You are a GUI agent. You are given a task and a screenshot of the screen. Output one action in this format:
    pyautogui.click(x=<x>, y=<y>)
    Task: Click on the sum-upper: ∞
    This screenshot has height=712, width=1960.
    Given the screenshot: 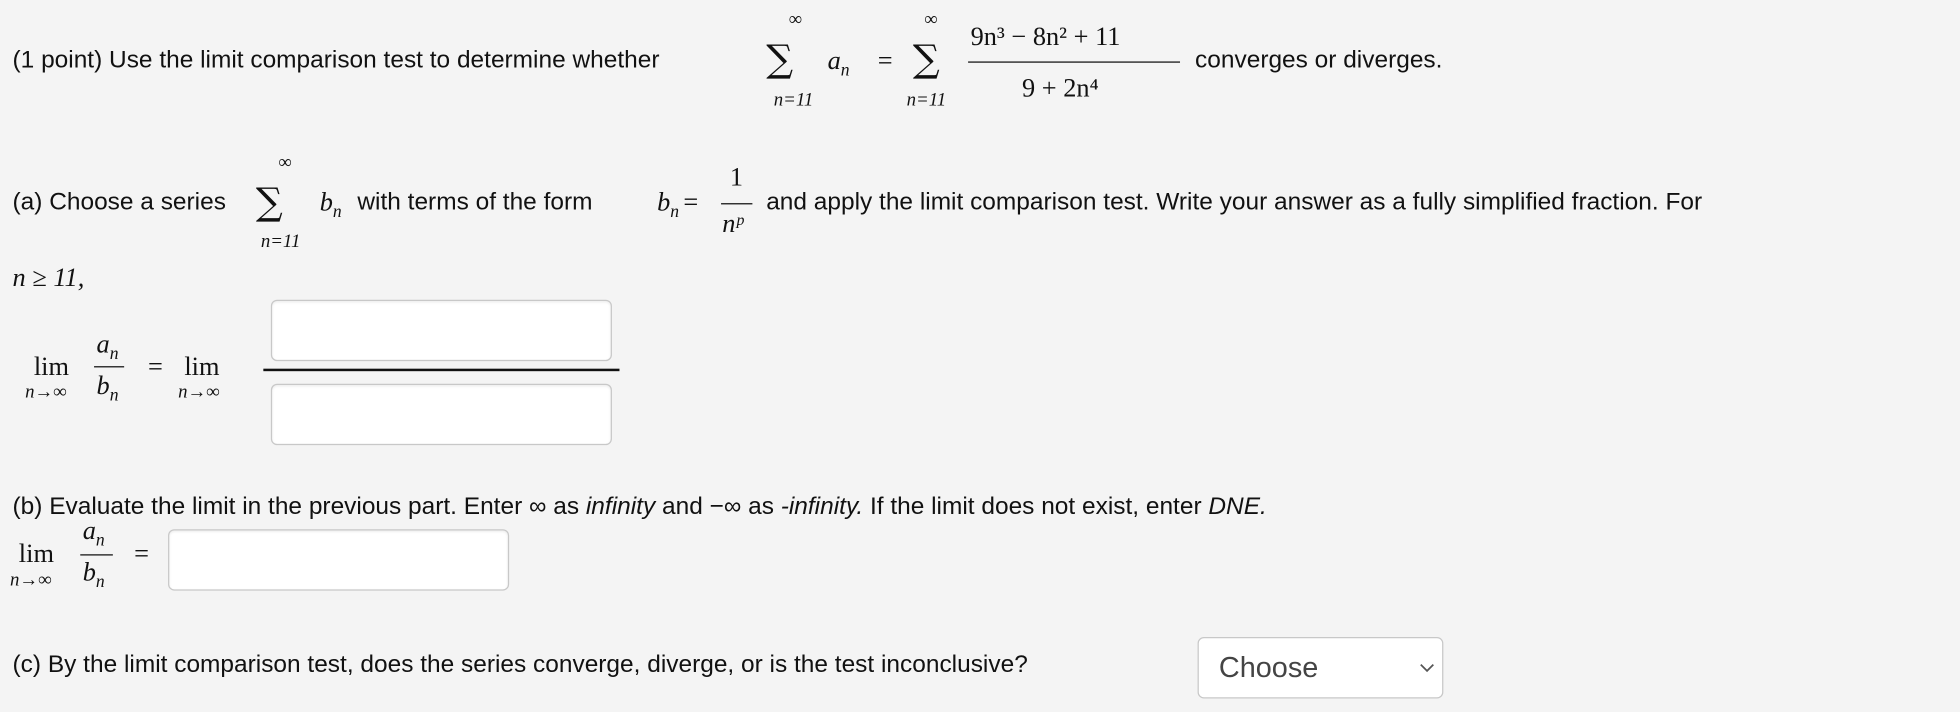 What is the action you would take?
    pyautogui.click(x=795, y=20)
    